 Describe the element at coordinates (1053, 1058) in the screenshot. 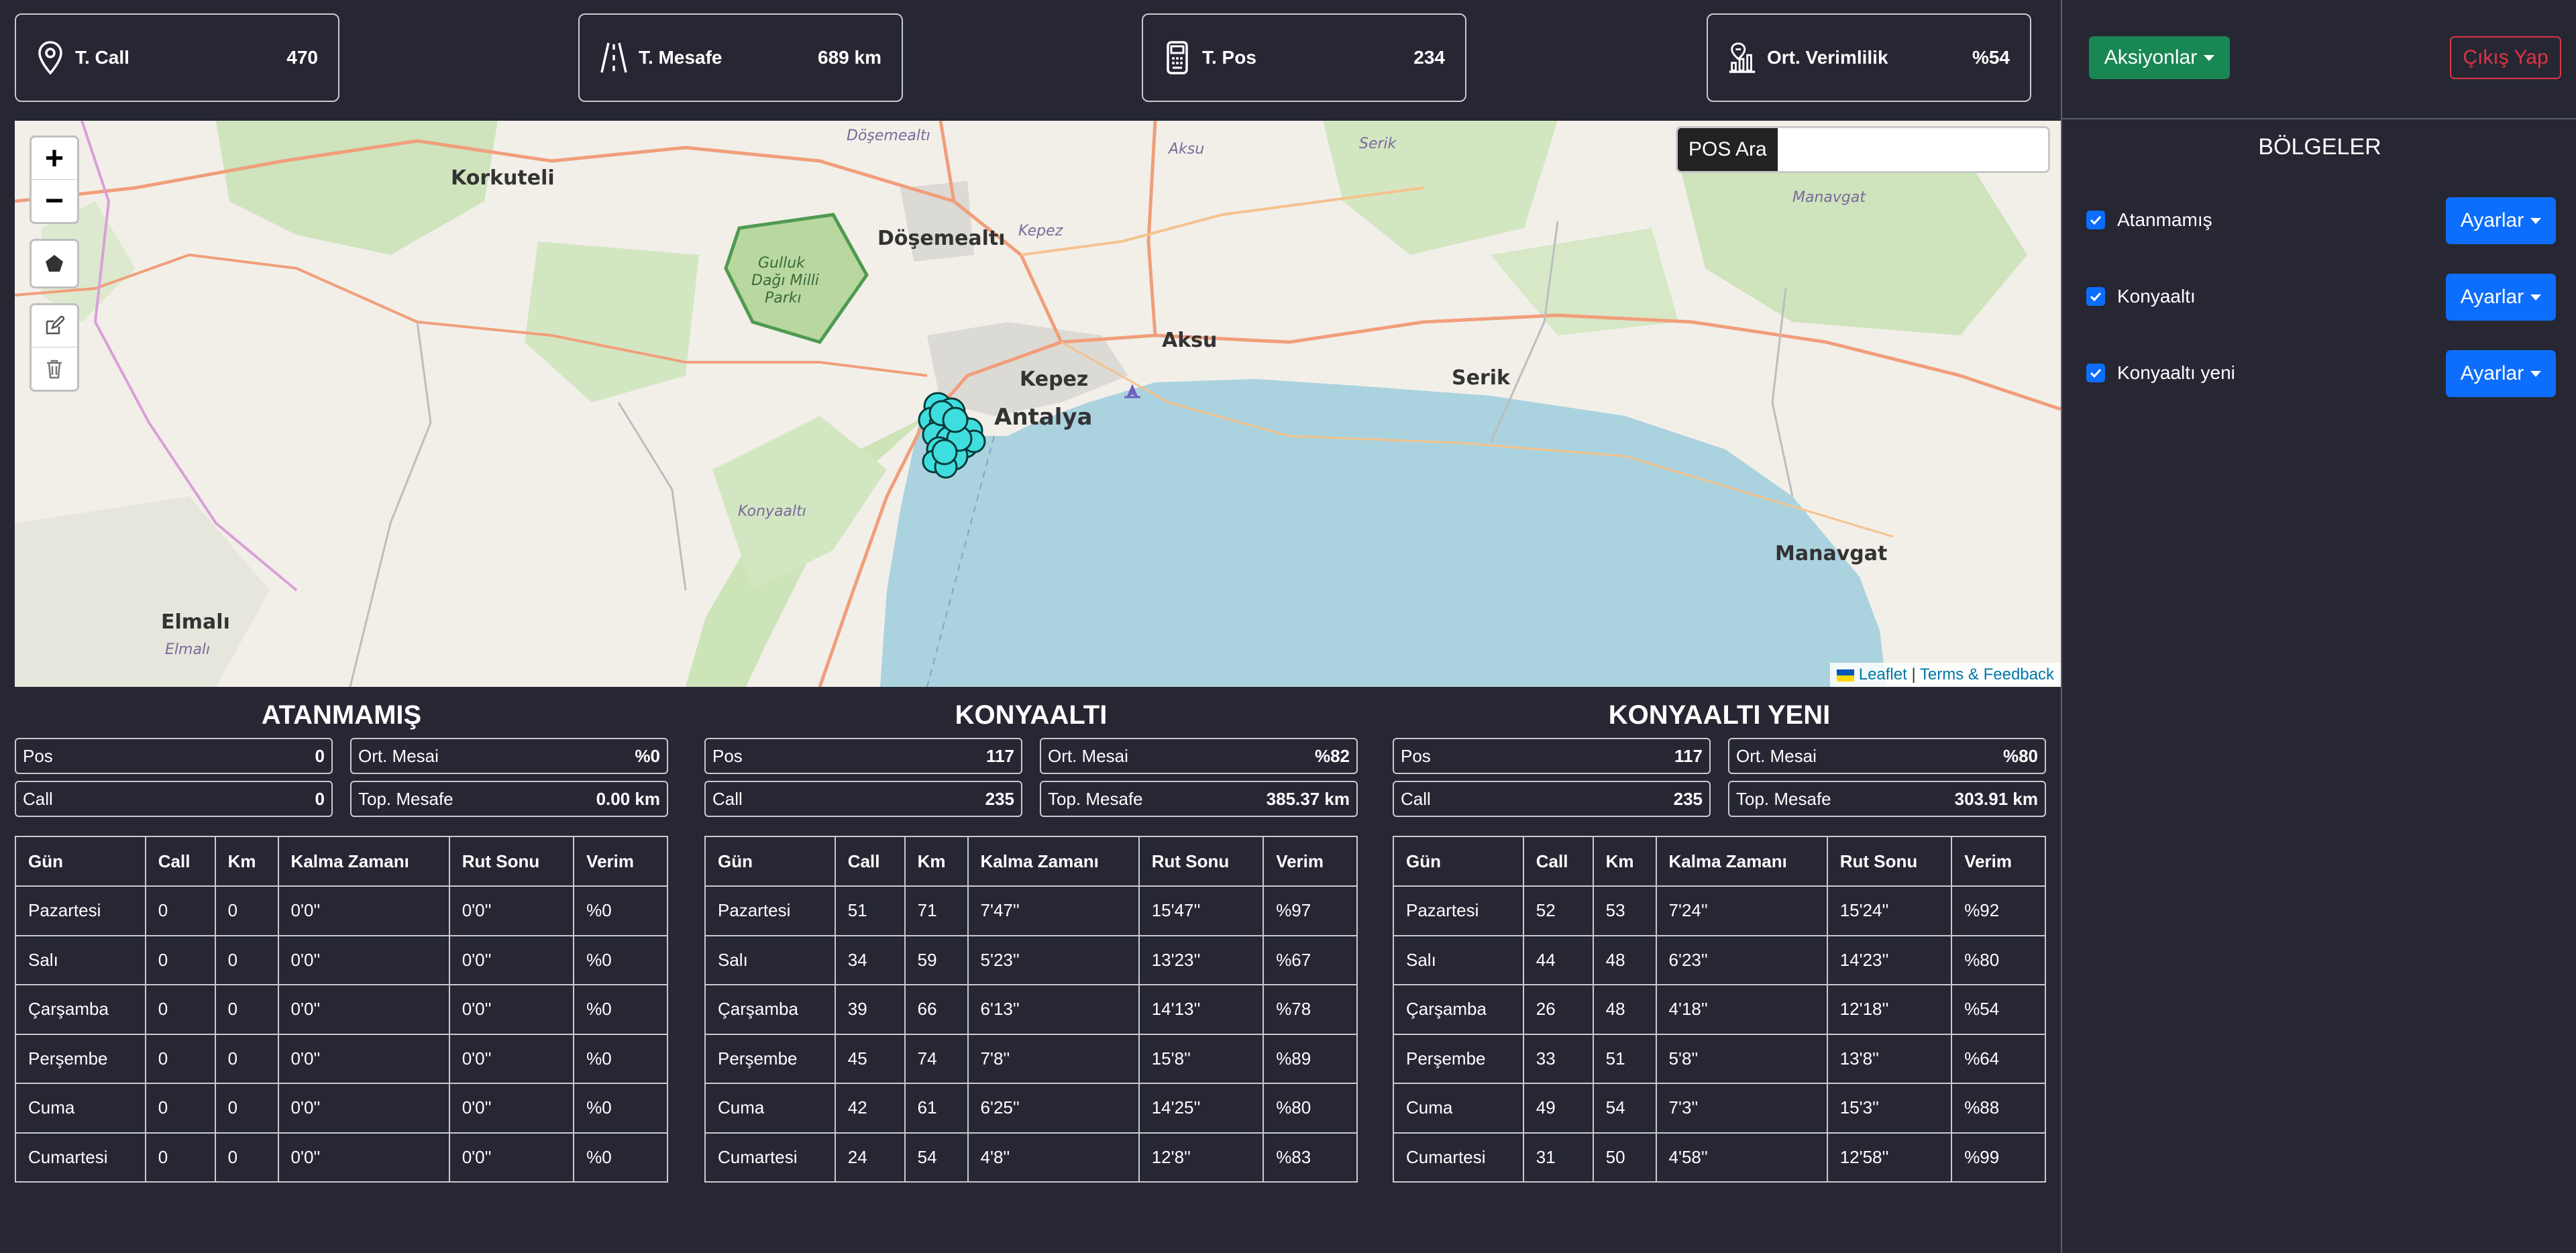

I see `table-cell: 7'8''` at that location.